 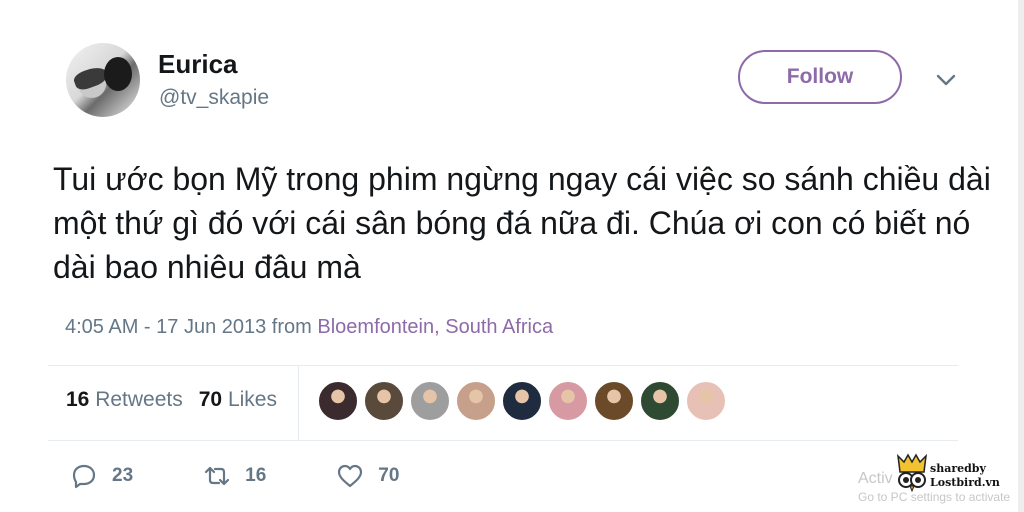 I want to click on logo-text: Lostbird.vn, so click(x=965, y=482).